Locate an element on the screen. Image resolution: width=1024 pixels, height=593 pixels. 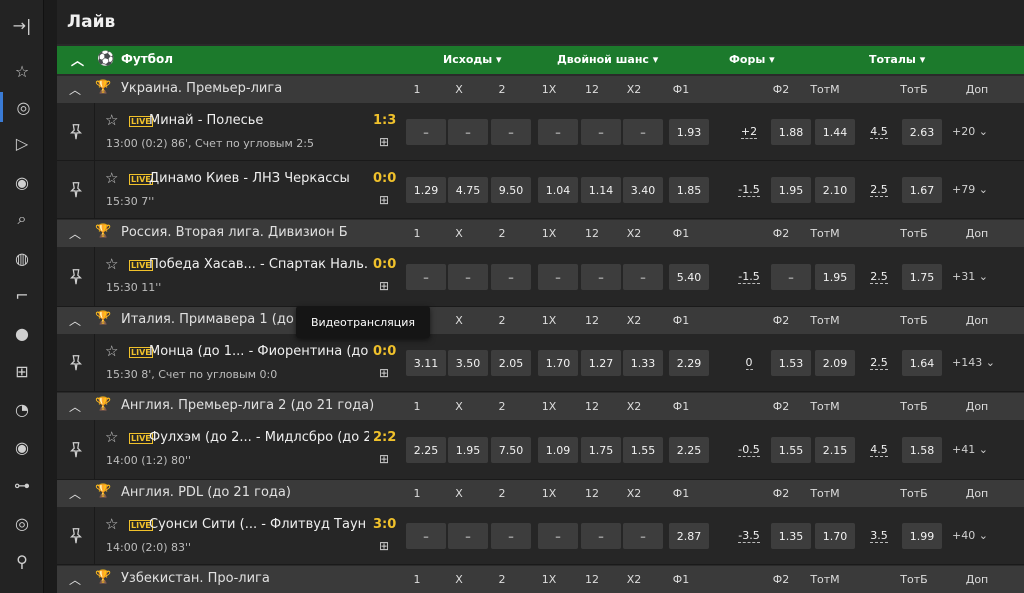
hockey-icon: ⌐ is located at coordinates (22, 295).